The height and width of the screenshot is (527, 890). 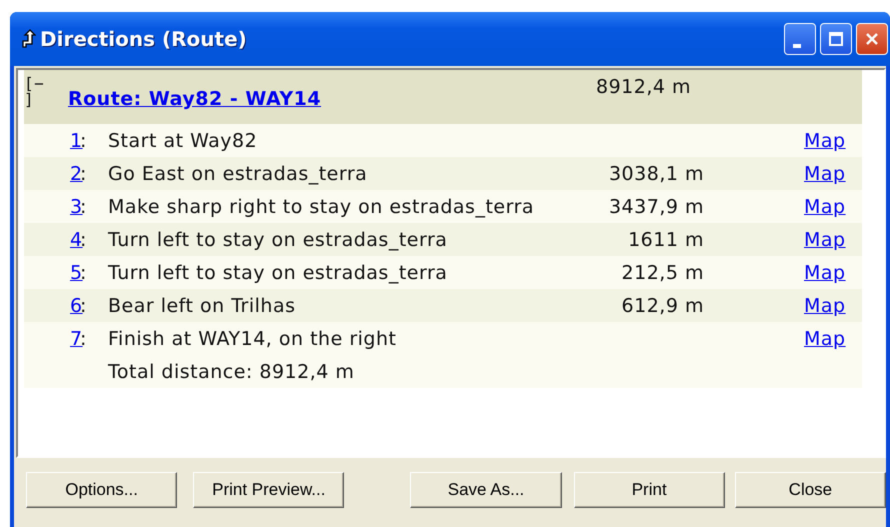 I want to click on step-number-link: 2, so click(x=75, y=173).